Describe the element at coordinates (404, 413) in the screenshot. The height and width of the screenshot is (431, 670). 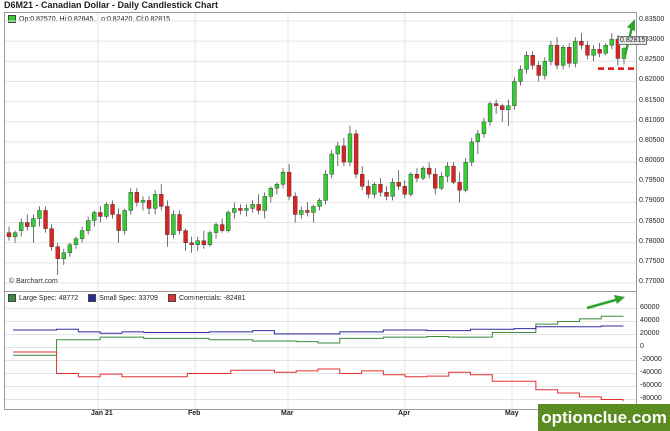
I see `date-tick-label: Apr` at that location.